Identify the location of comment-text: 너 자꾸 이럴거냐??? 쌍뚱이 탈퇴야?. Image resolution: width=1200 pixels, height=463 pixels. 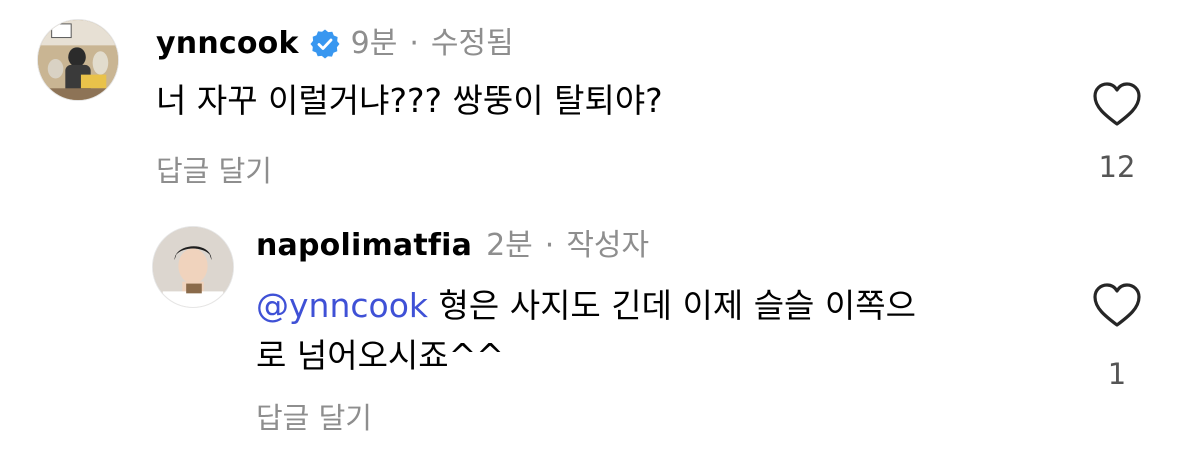
(409, 100).